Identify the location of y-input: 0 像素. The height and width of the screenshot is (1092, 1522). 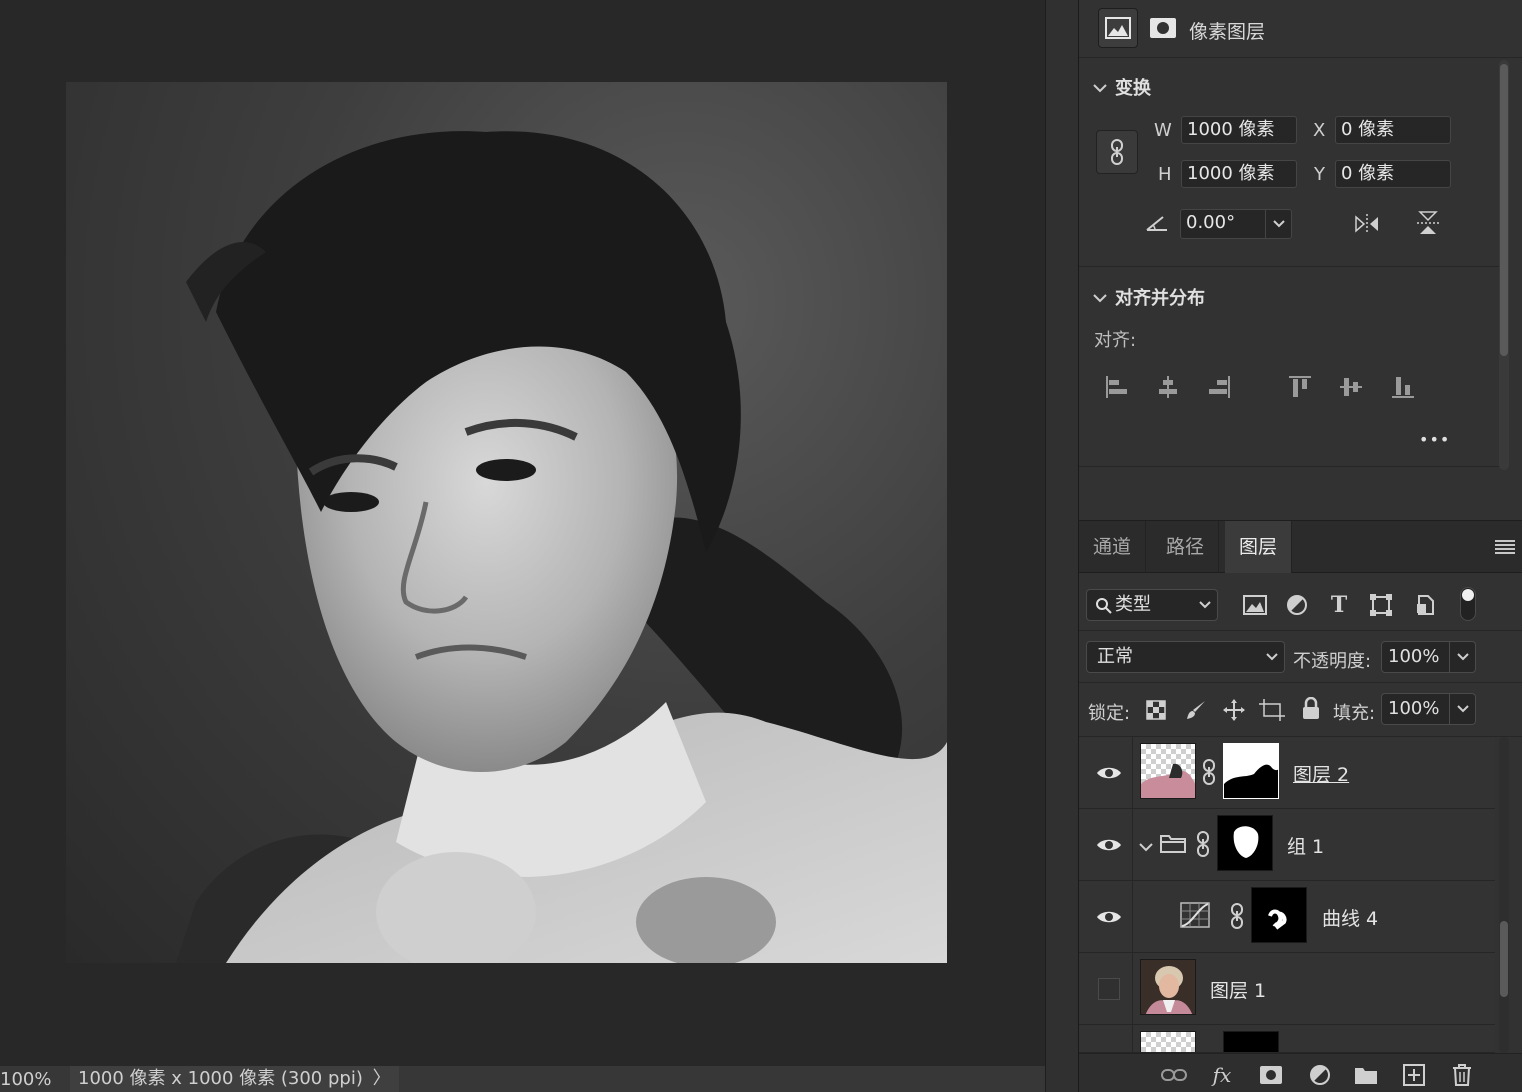
(1393, 174).